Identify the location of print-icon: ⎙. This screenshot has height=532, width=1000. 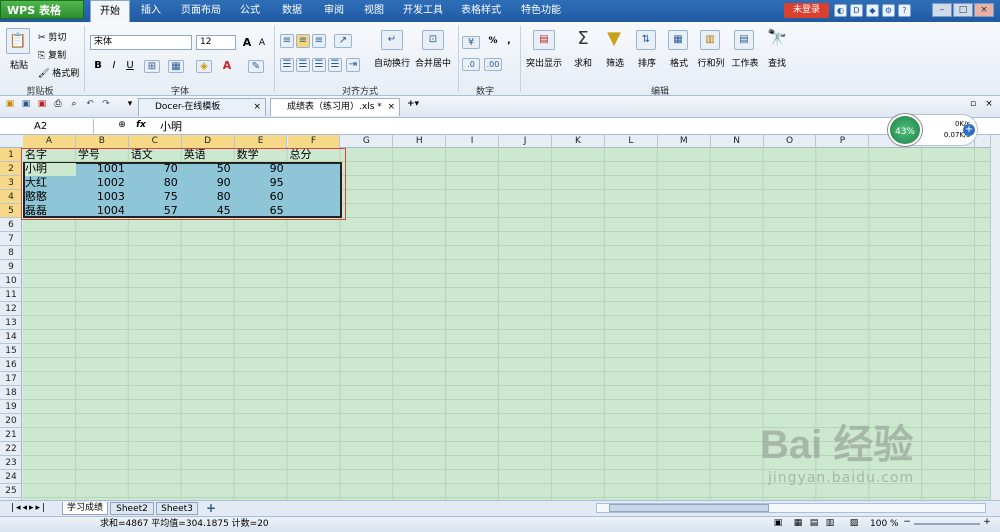
(58, 104).